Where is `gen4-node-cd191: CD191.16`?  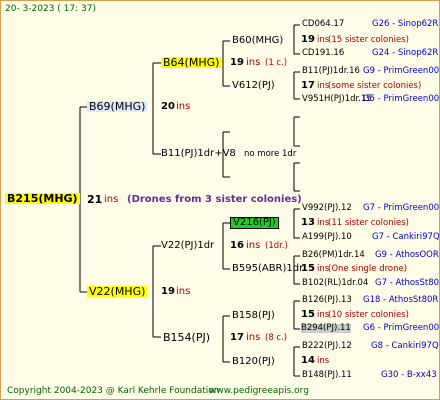
gen4-node-cd191: CD191.16 is located at coordinates (323, 53).